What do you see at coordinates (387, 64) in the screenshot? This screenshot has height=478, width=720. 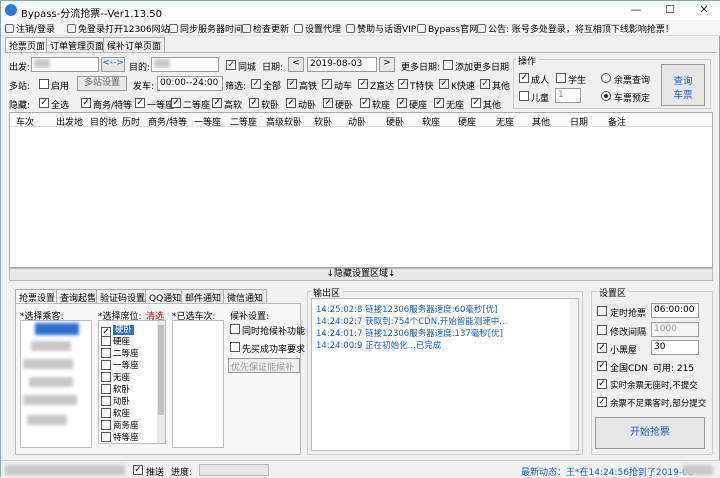 I see `date-next-button: >` at bounding box center [387, 64].